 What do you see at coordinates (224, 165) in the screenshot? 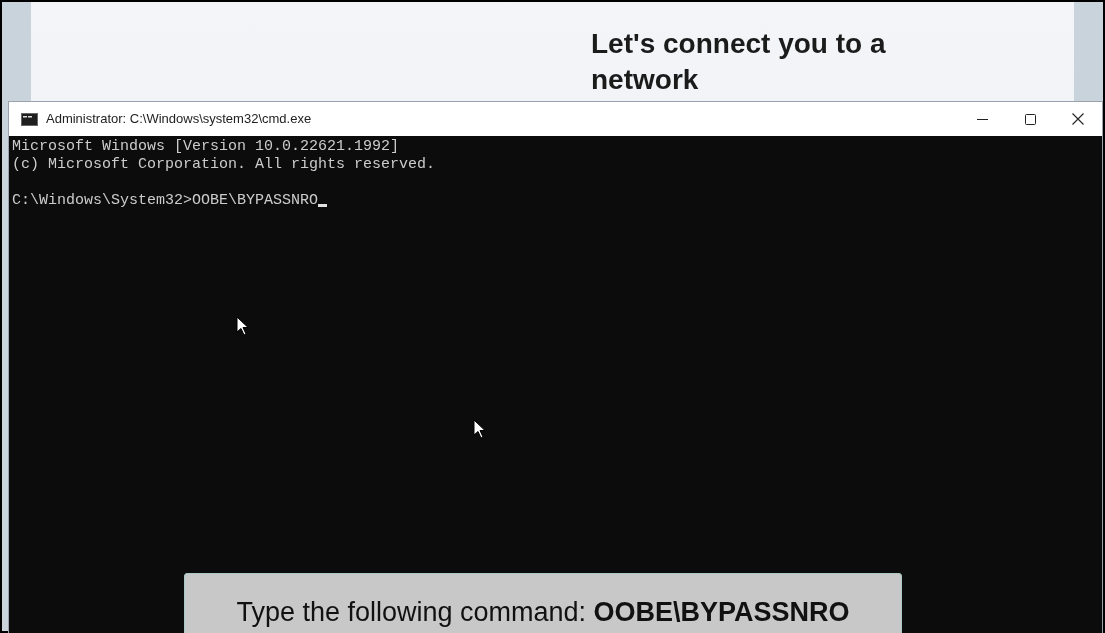
I see `console-line: (c) Microsoft Corporation. All rights reserved.` at bounding box center [224, 165].